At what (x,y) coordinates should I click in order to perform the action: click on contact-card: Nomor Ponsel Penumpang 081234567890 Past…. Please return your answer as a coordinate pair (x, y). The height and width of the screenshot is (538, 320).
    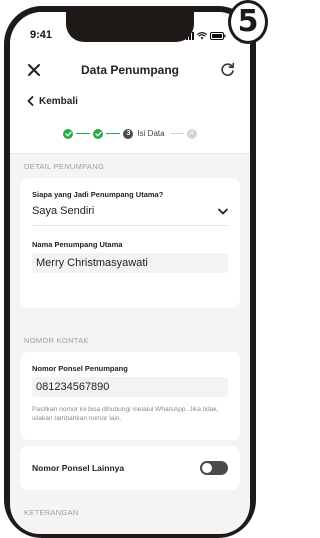
    Looking at the image, I should click on (130, 396).